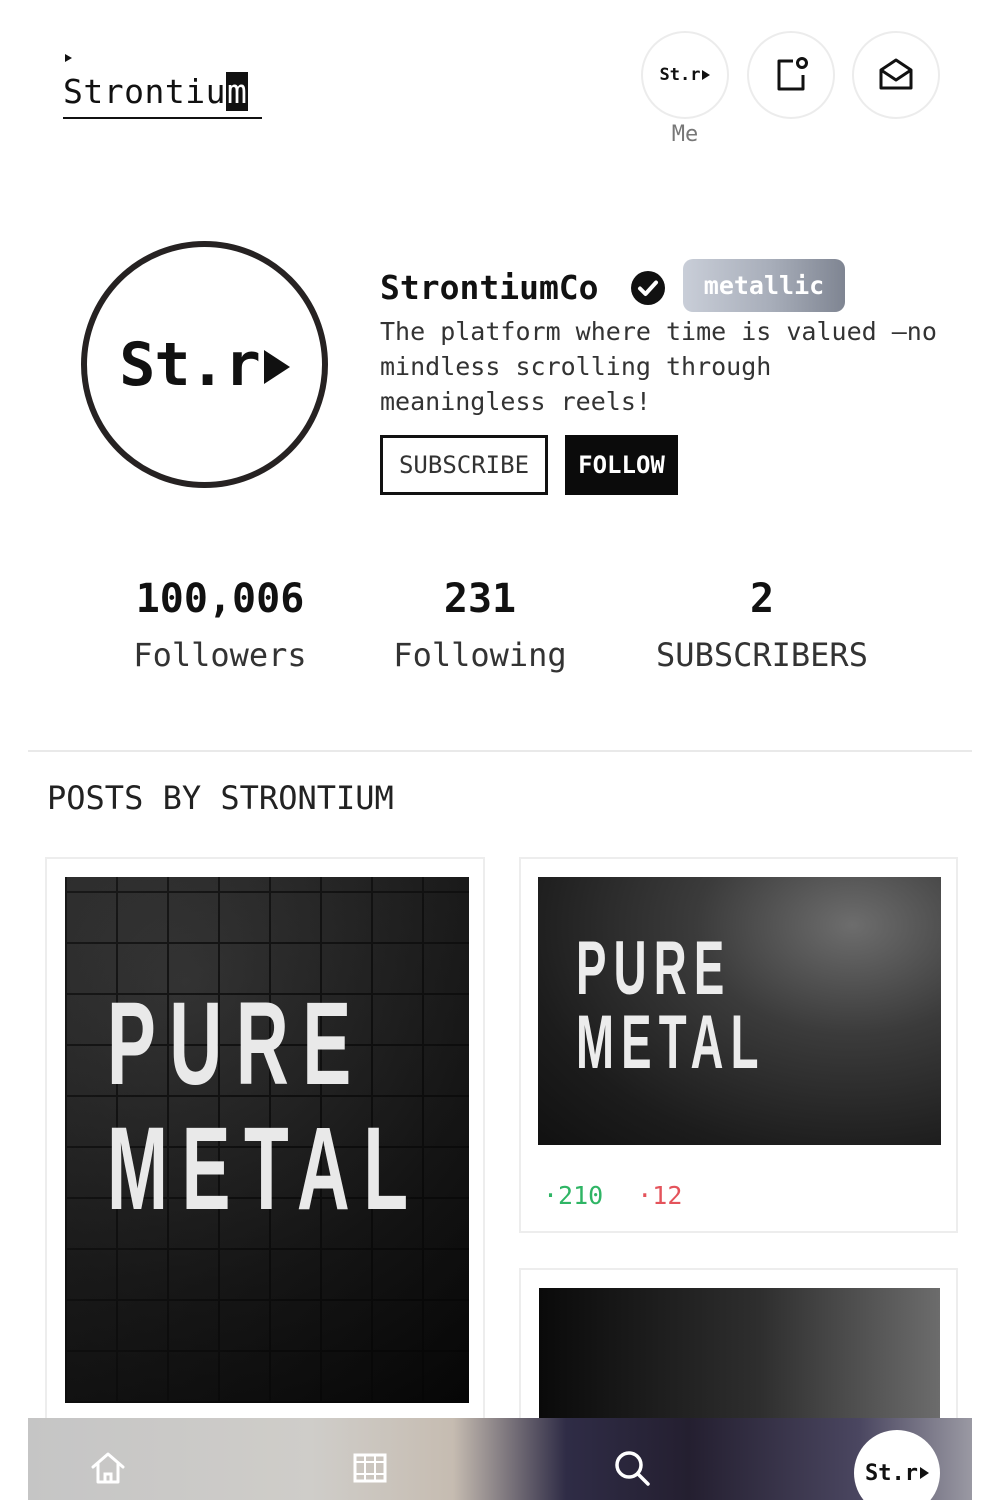 This screenshot has height=1500, width=1000. Describe the element at coordinates (189, 364) in the screenshot. I see `avatar-text: St.r` at that location.